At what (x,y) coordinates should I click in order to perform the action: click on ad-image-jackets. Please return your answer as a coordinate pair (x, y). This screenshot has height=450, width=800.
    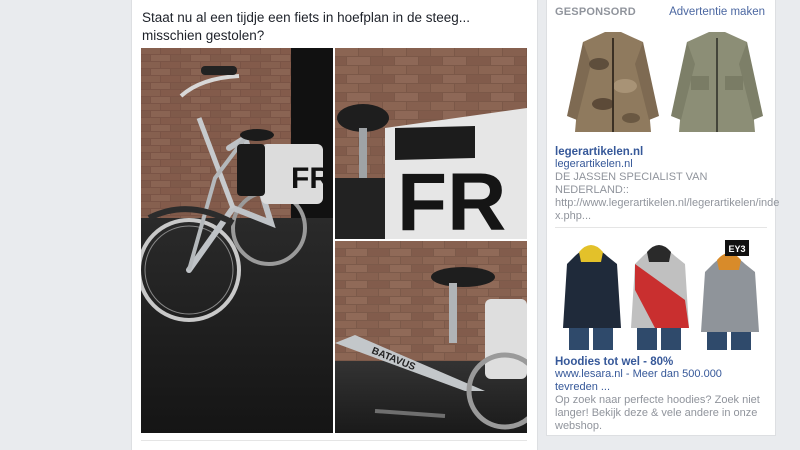
    Looking at the image, I should click on (661, 83).